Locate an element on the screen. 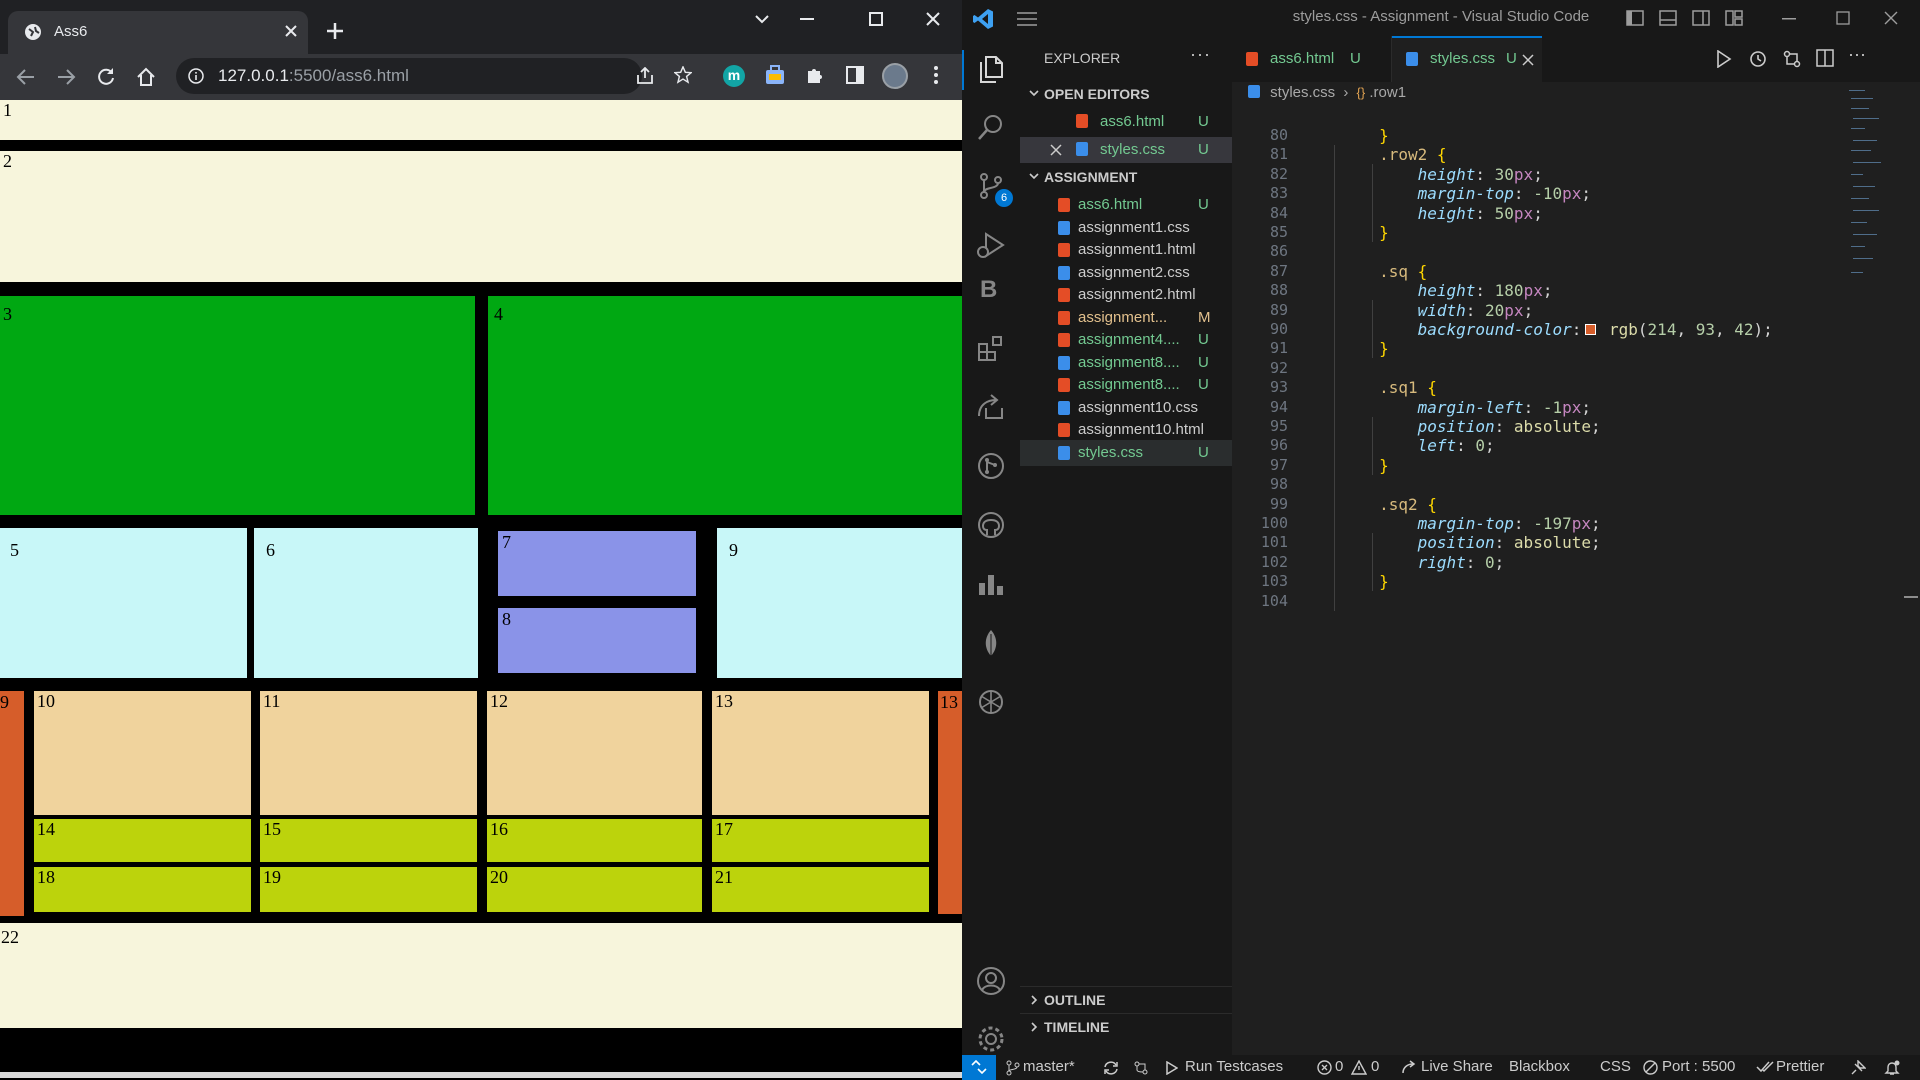  notifications-bell-icon is located at coordinates (1892, 1068).